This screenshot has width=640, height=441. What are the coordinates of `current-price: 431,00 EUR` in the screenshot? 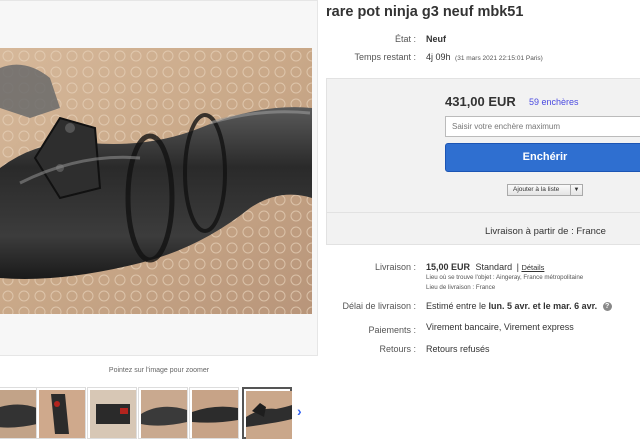 It's located at (480, 101).